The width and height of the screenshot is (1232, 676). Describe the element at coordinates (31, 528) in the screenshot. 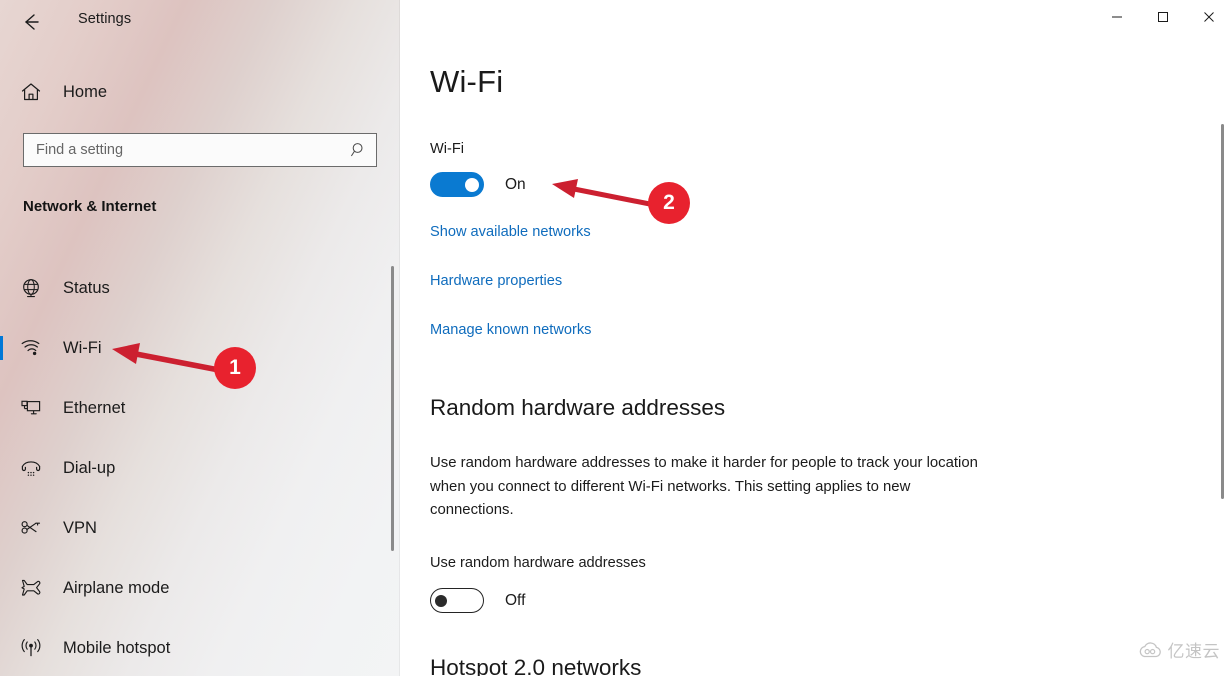

I see `vpn-key-icon` at that location.